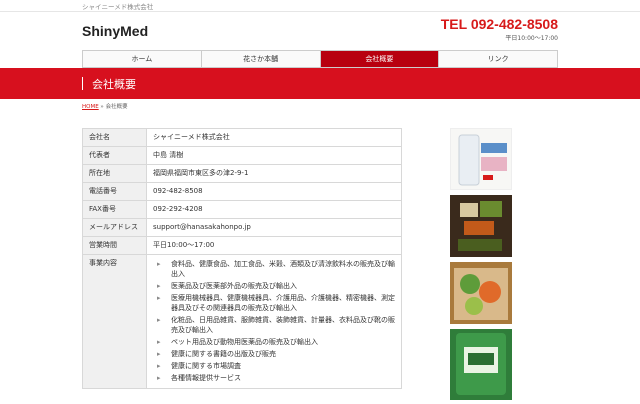 The image size is (640, 404). I want to click on row-label: 事業内容, so click(114, 321).